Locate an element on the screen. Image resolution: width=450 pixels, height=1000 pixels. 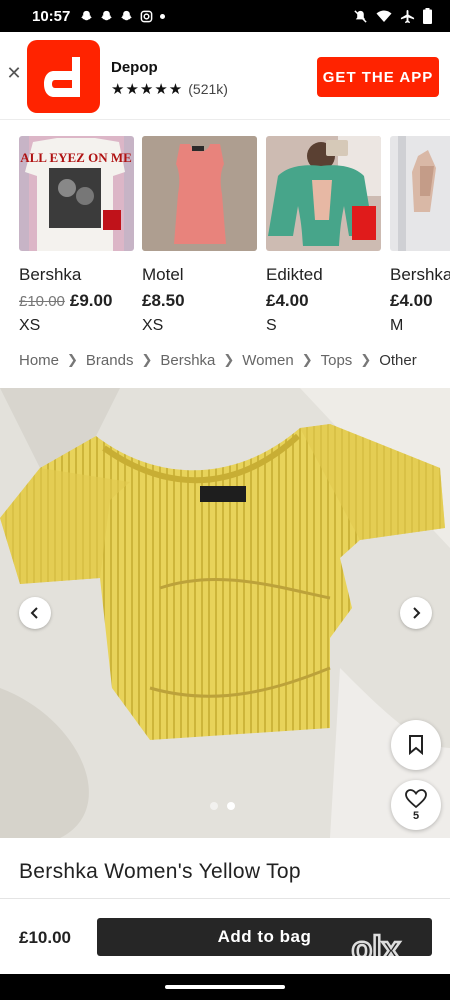
notification-icons is located at coordinates (123, 16).